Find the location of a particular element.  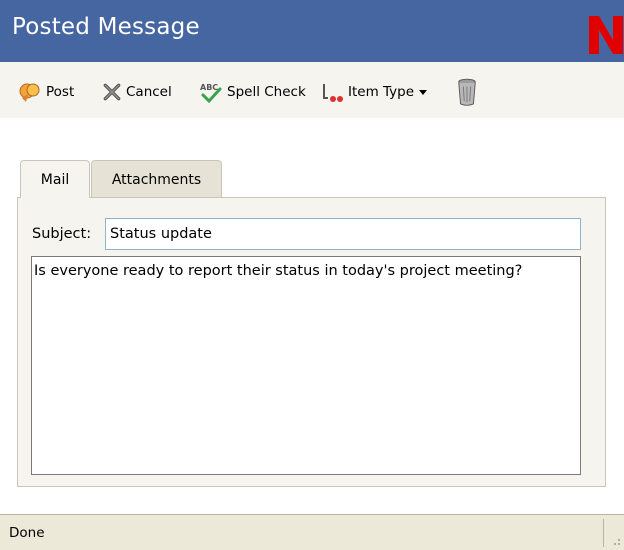

title-bar: Posted Message is located at coordinates (312, 31).